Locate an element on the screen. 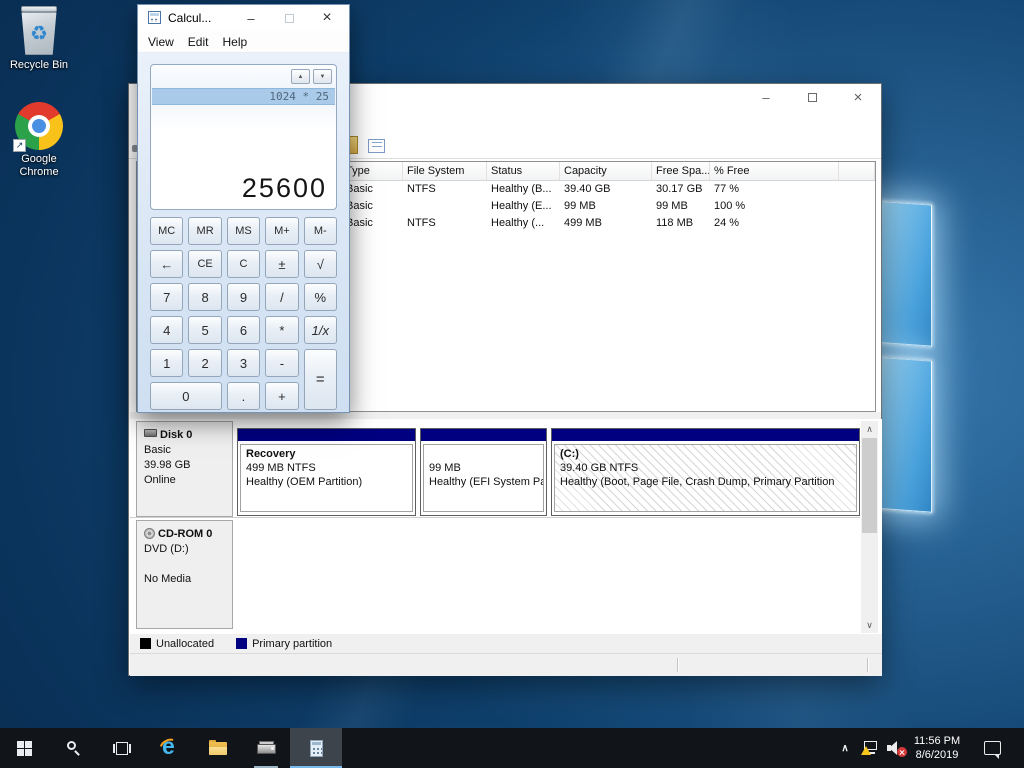  calc-key-2: 2 is located at coordinates (205, 363).